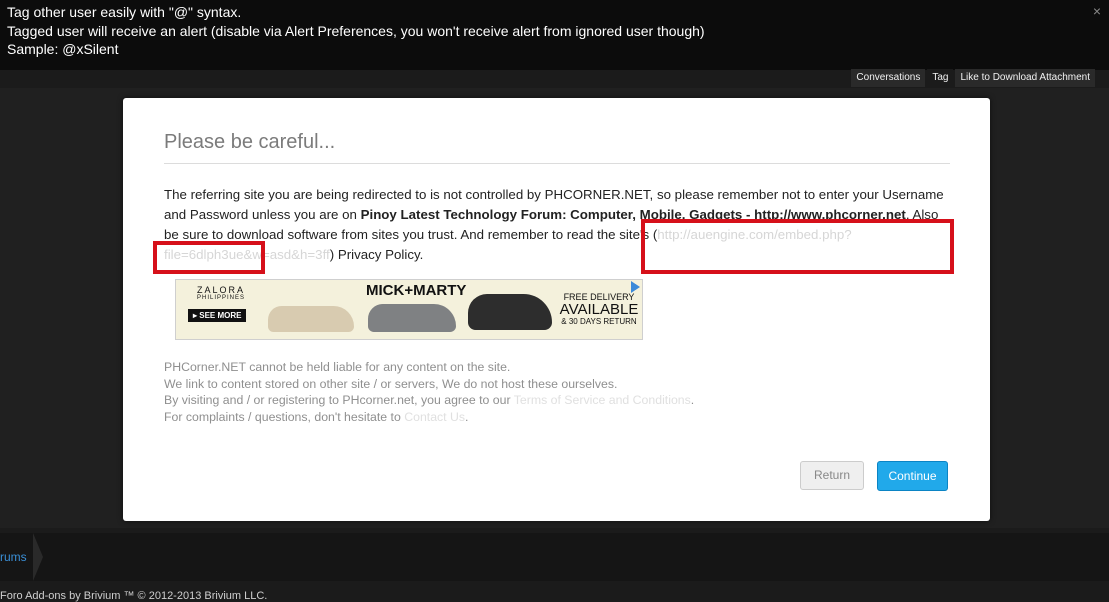 This screenshot has height=602, width=1109. Describe the element at coordinates (376, 254) in the screenshot. I see `notice-text-3: ) Privacy Policy.` at that location.